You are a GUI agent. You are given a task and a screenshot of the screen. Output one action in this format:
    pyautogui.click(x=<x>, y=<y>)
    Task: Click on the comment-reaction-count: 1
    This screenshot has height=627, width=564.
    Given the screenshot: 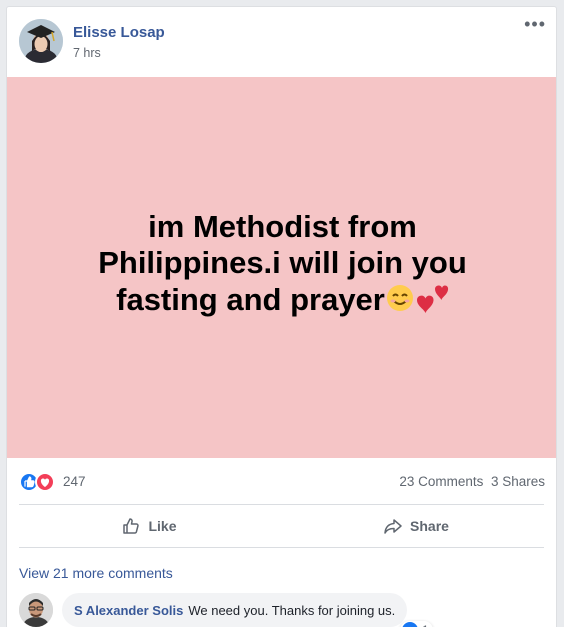 What is the action you would take?
    pyautogui.click(x=425, y=625)
    